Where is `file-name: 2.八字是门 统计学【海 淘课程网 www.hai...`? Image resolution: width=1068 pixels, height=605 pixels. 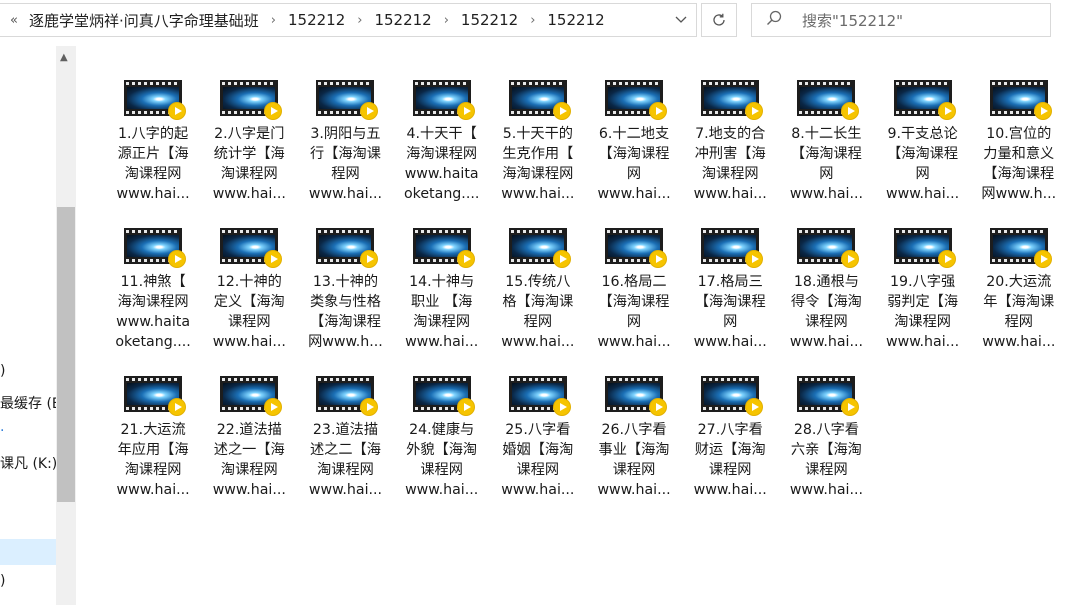
file-name: 2.八字是门 统计学【海 淘课程网 www.hai... is located at coordinates (249, 164).